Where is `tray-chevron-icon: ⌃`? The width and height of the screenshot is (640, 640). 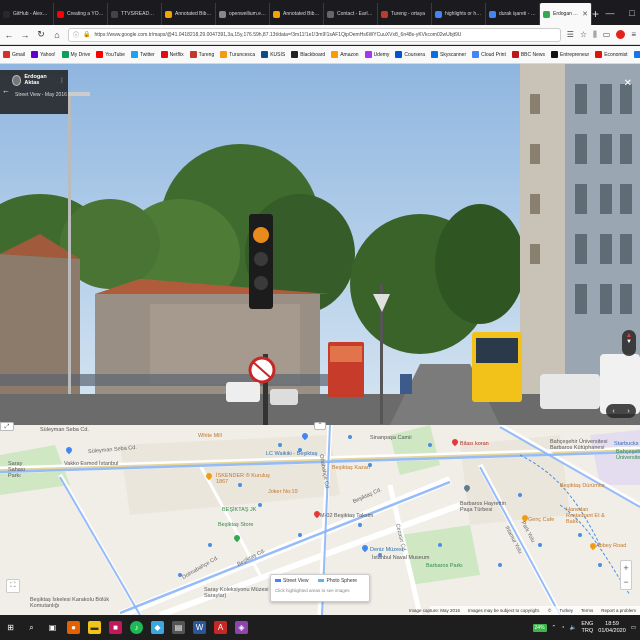 tray-chevron-icon: ⌃ is located at coordinates (554, 628).